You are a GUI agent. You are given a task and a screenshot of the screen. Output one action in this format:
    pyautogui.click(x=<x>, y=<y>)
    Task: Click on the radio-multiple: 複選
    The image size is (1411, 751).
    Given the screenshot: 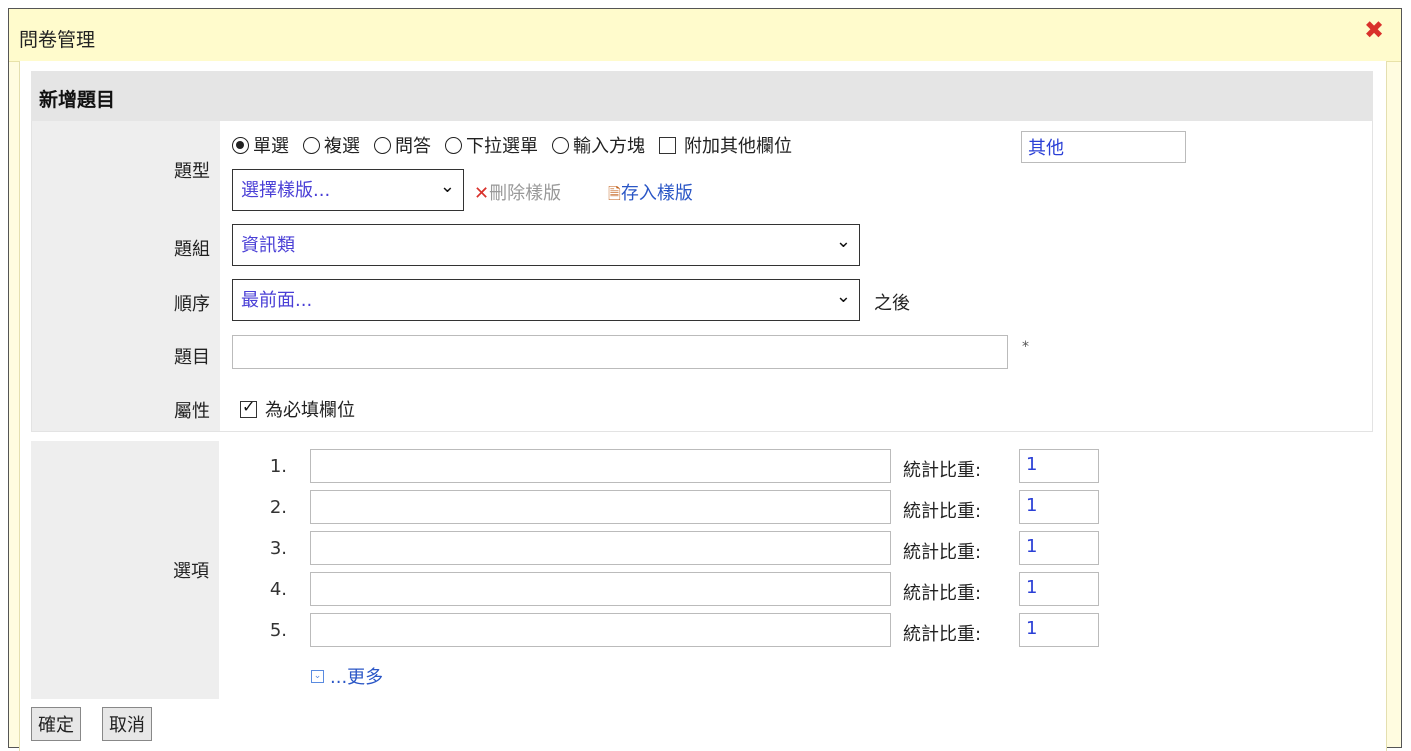 What is the action you would take?
    pyautogui.click(x=331, y=145)
    